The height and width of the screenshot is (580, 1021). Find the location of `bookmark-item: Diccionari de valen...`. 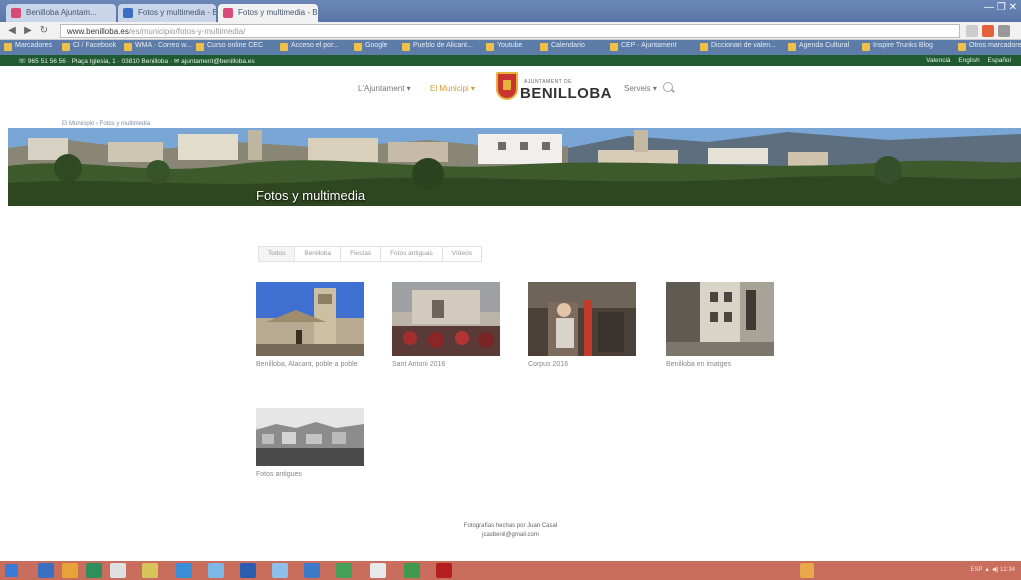

bookmark-item: Diccionari de valen... is located at coordinates (738, 47).